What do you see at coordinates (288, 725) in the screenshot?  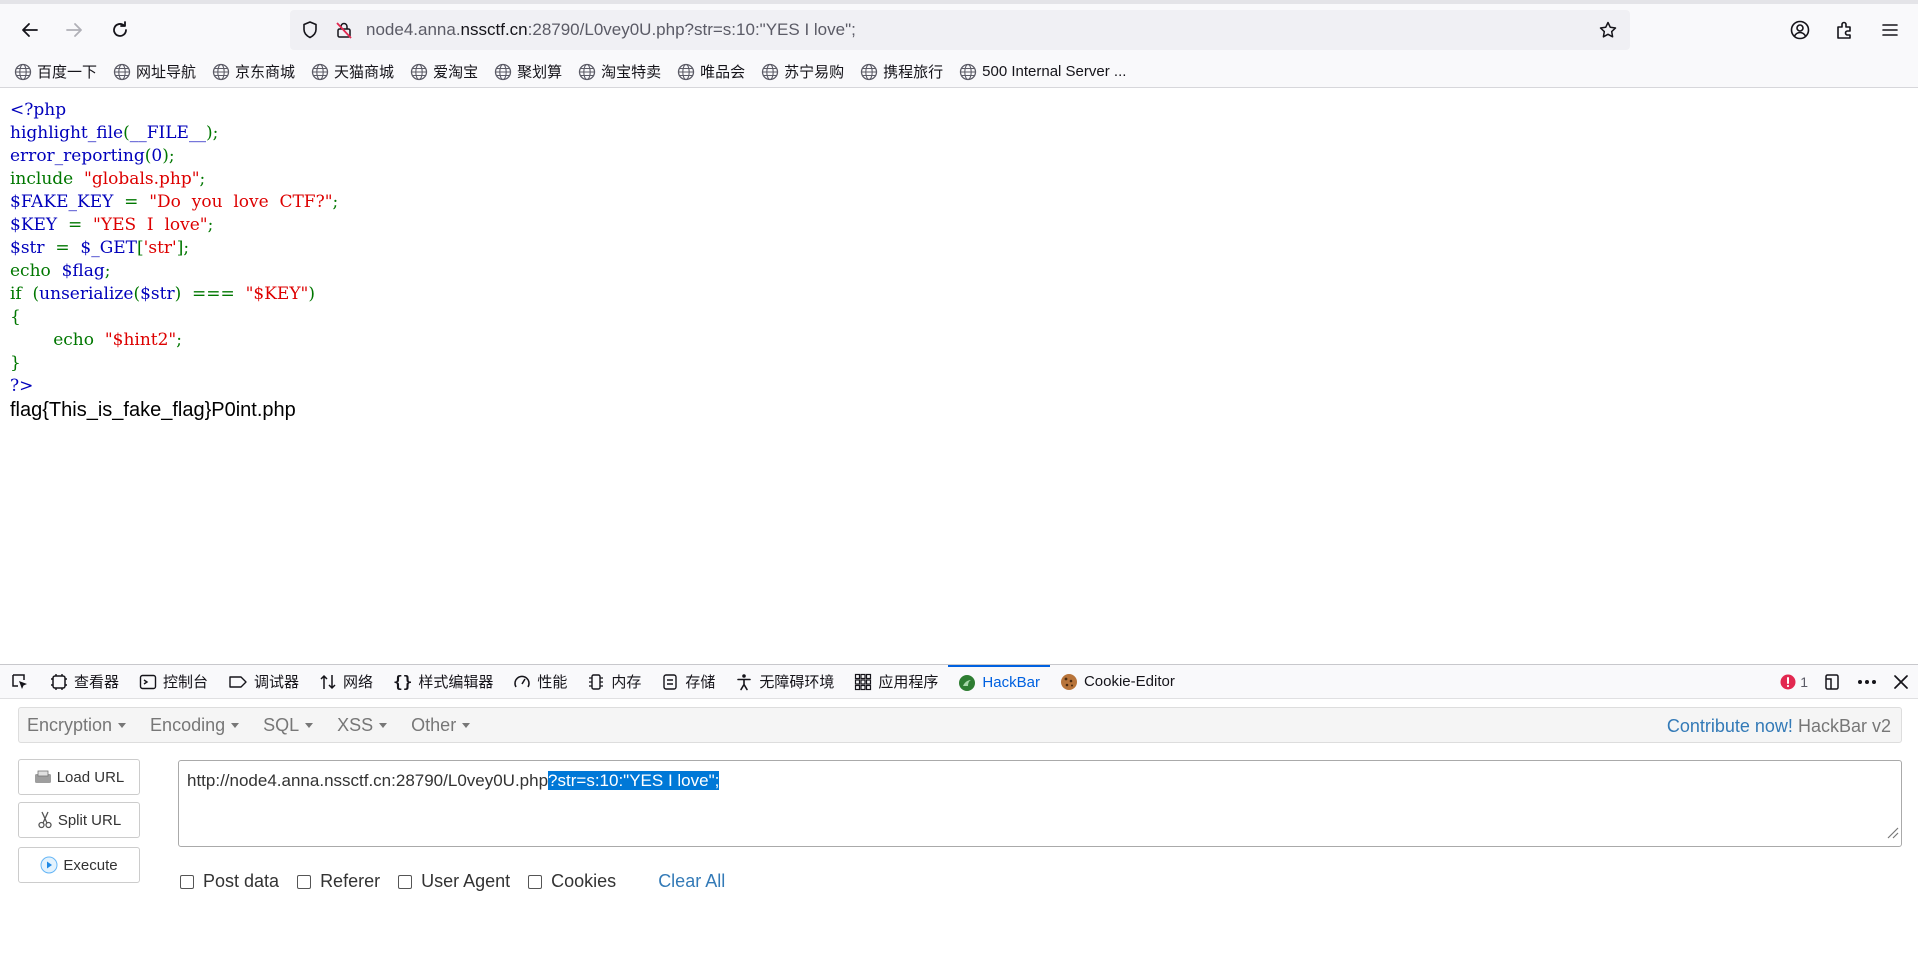 I see `menu-sql: SQL` at bounding box center [288, 725].